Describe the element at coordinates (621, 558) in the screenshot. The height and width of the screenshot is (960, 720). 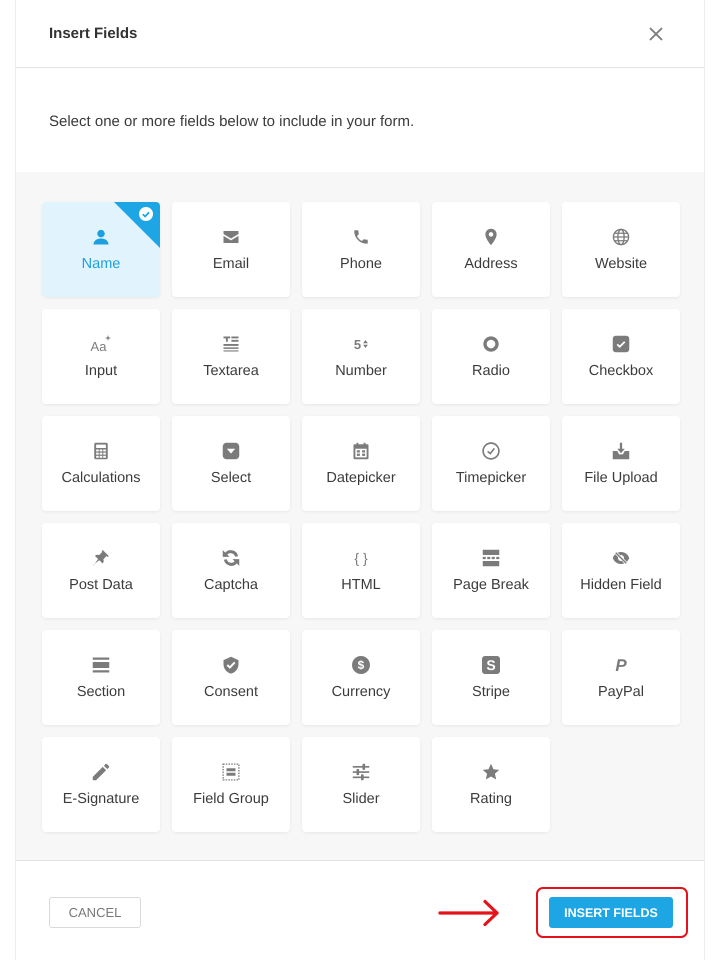
I see `eye-slash-icon` at that location.